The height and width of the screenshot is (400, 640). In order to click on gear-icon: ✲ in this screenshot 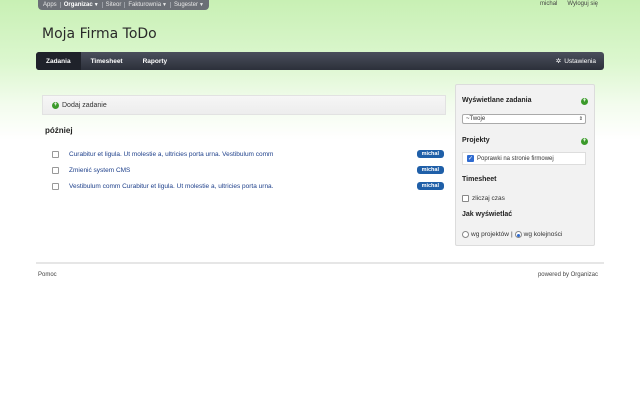, I will do `click(558, 61)`.